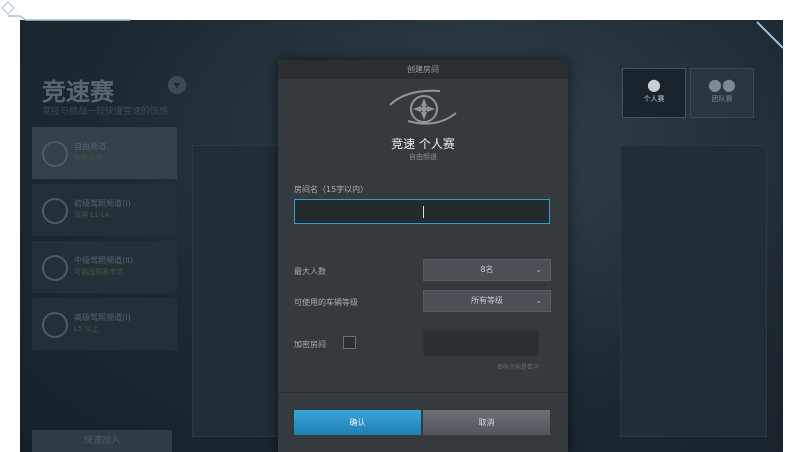 The width and height of the screenshot is (785, 452). I want to click on room-detail-panel, so click(693, 291).